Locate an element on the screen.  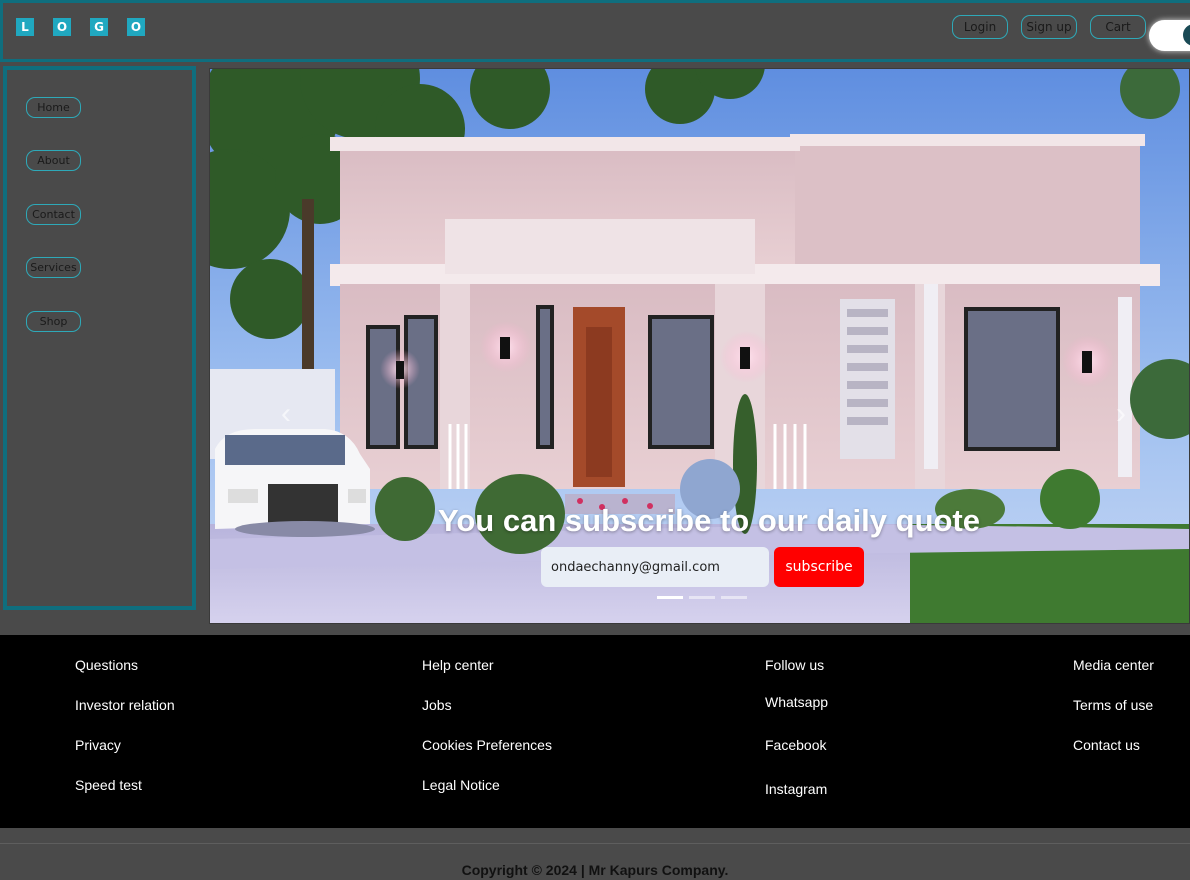
sidebar-item-services: Services is located at coordinates (53, 267).